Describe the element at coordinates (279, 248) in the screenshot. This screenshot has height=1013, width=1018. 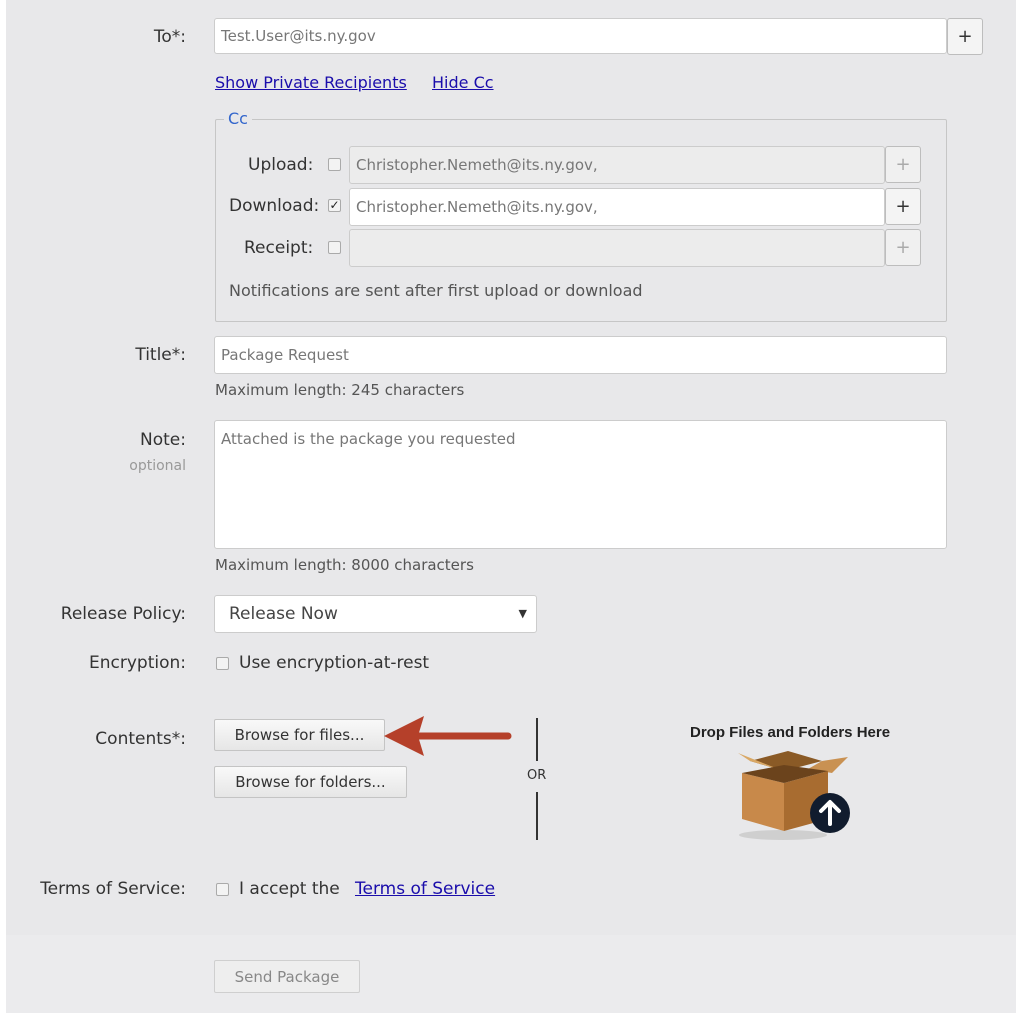
I see `cc-receipt-label: Receipt:` at that location.